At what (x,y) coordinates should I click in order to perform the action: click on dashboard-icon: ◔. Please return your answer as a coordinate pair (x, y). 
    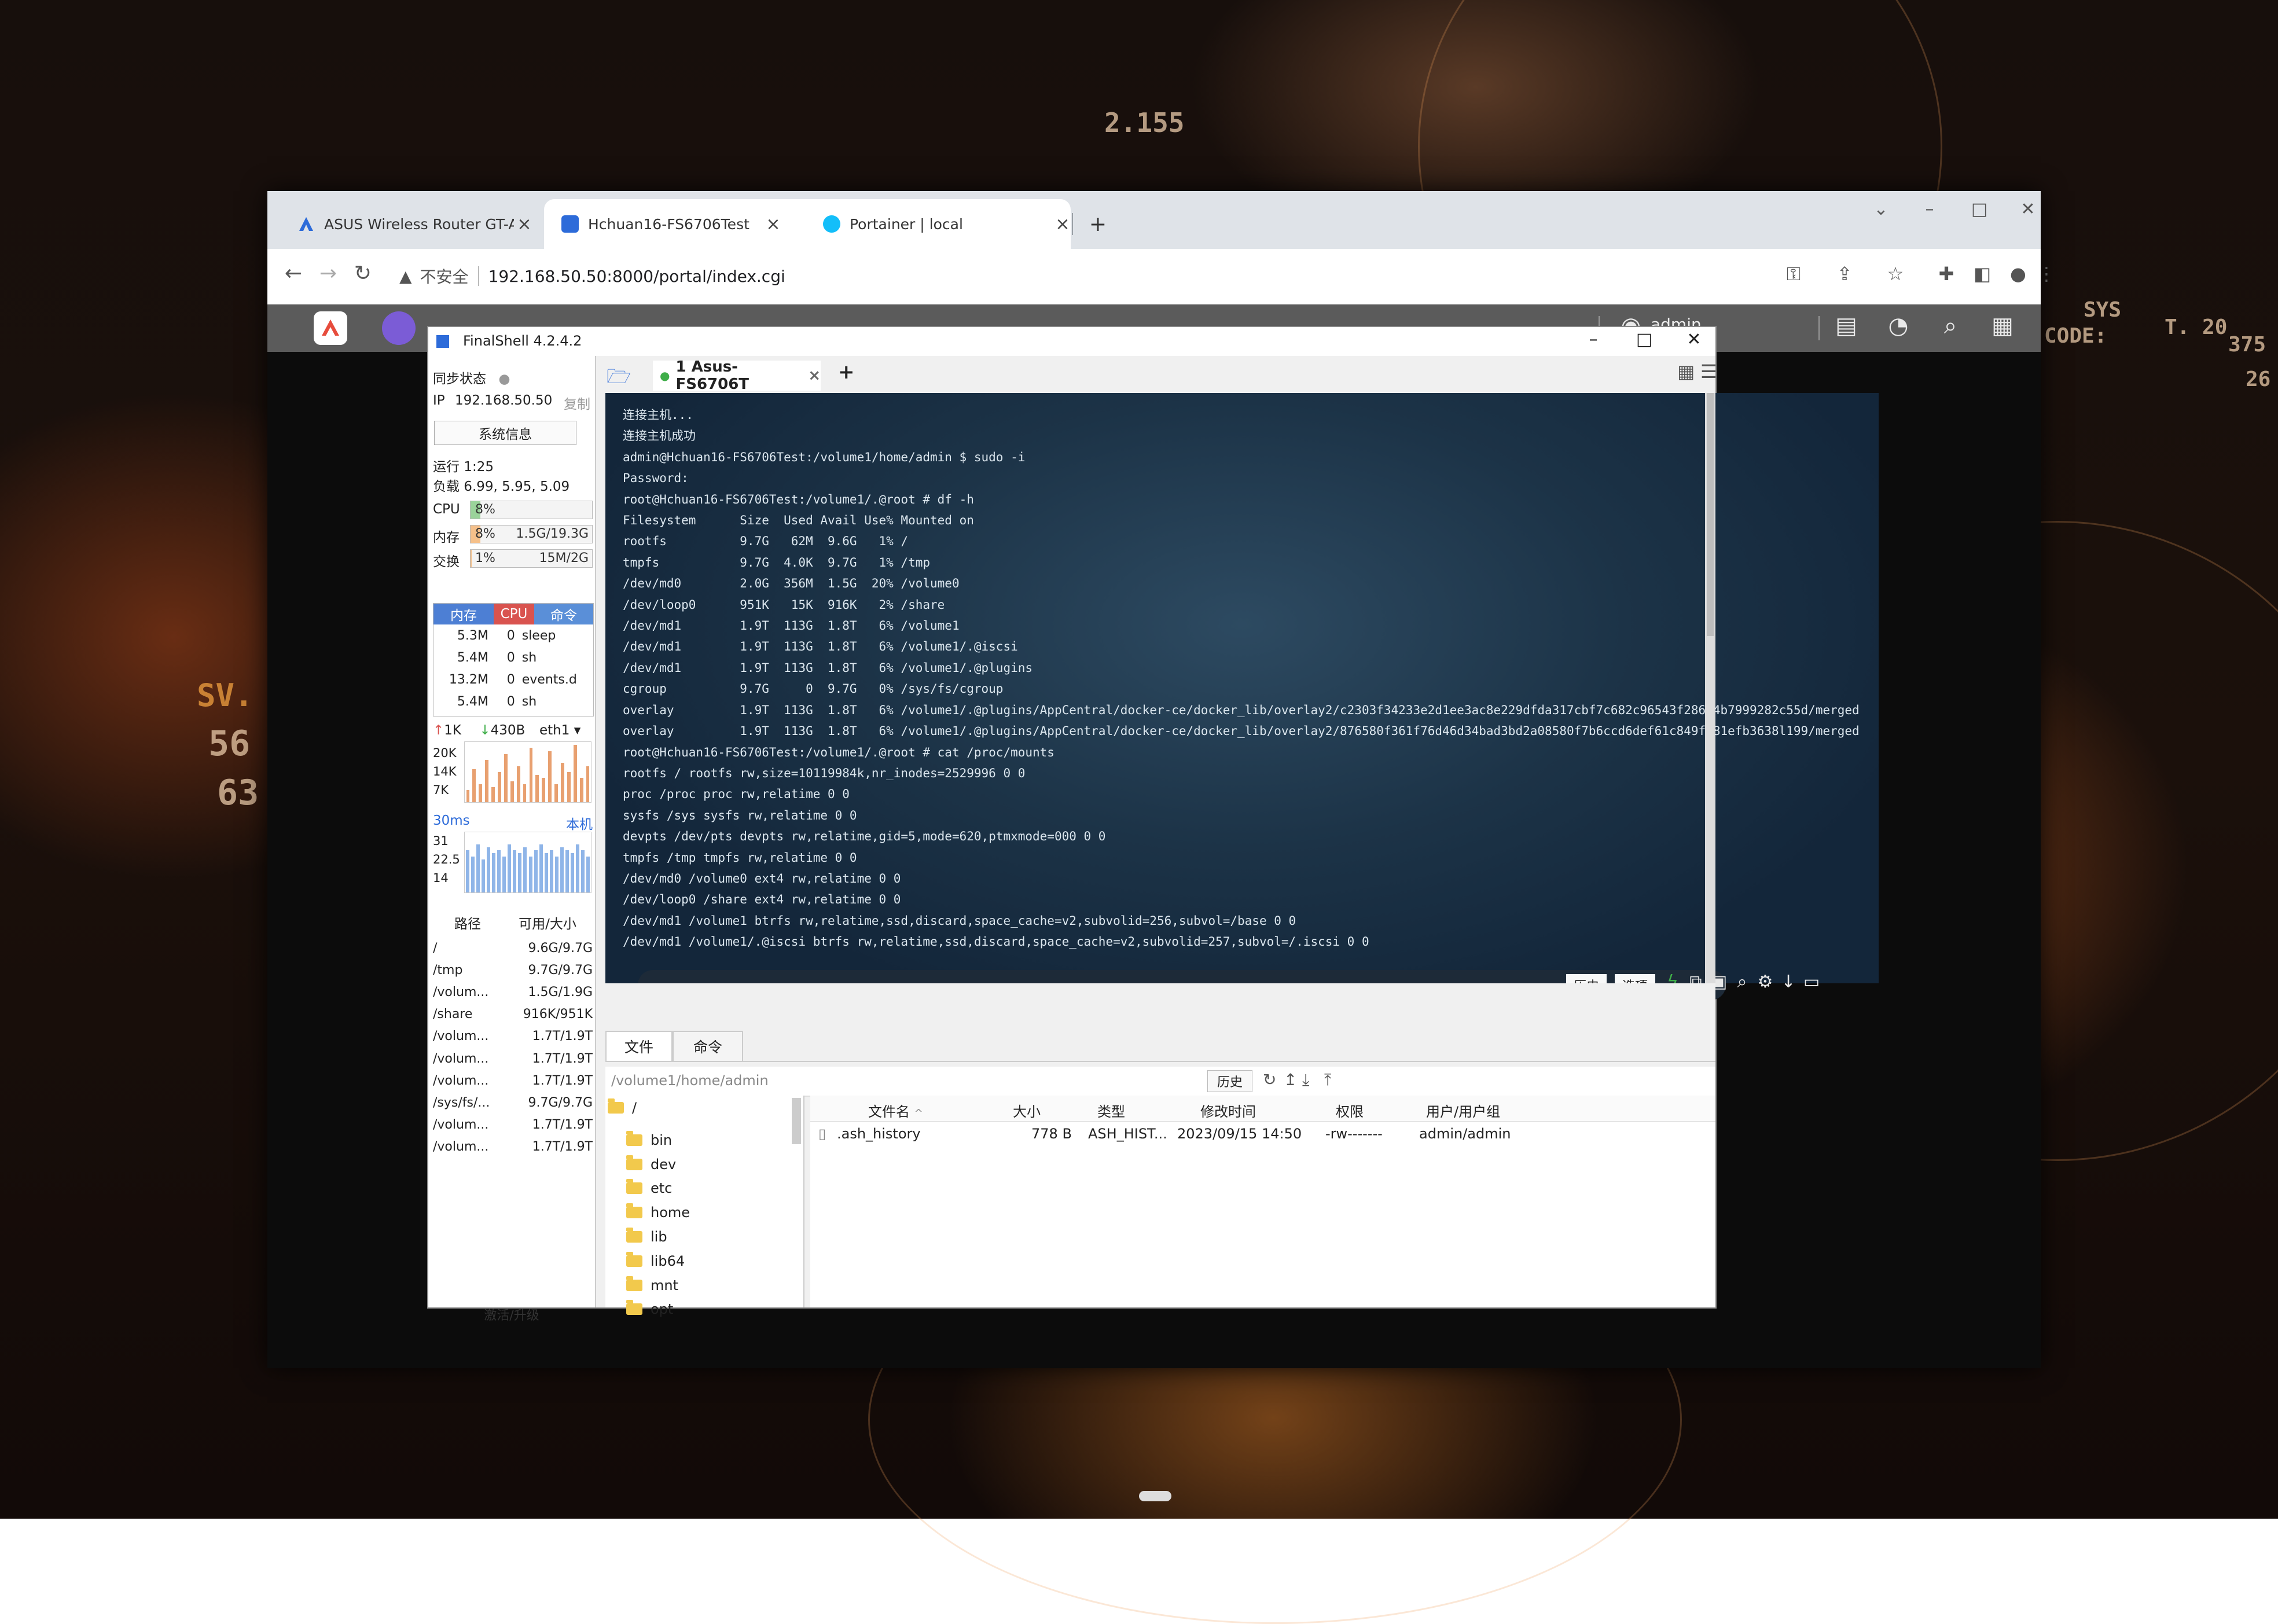
    Looking at the image, I should click on (1898, 326).